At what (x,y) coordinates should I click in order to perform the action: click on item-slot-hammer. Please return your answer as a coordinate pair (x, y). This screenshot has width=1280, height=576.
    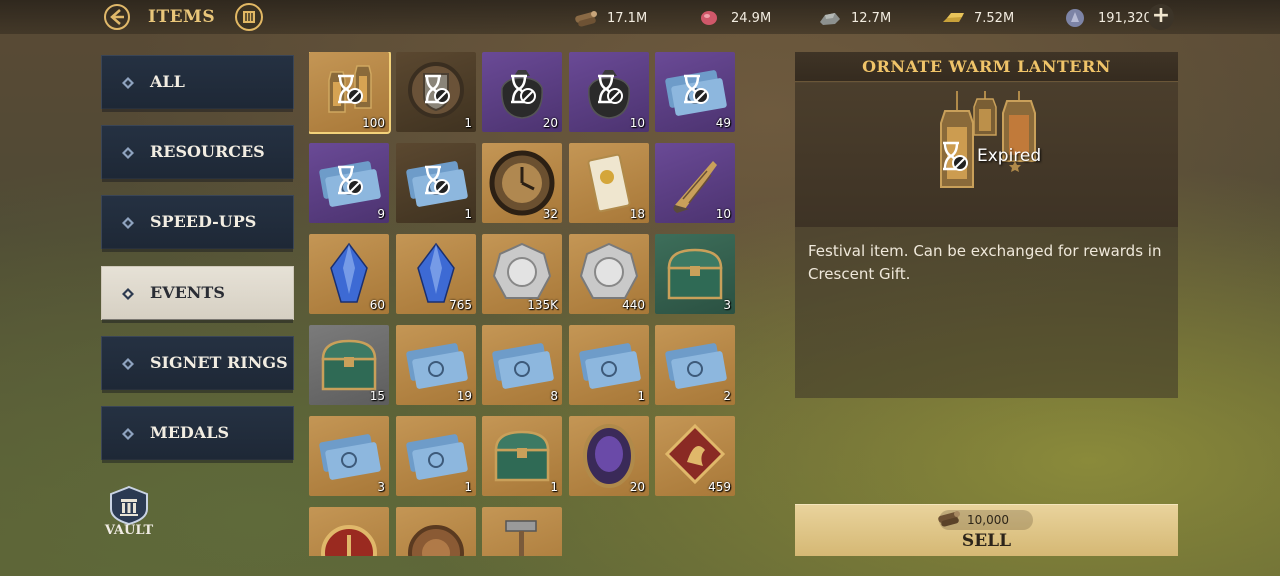
    Looking at the image, I should click on (522, 531).